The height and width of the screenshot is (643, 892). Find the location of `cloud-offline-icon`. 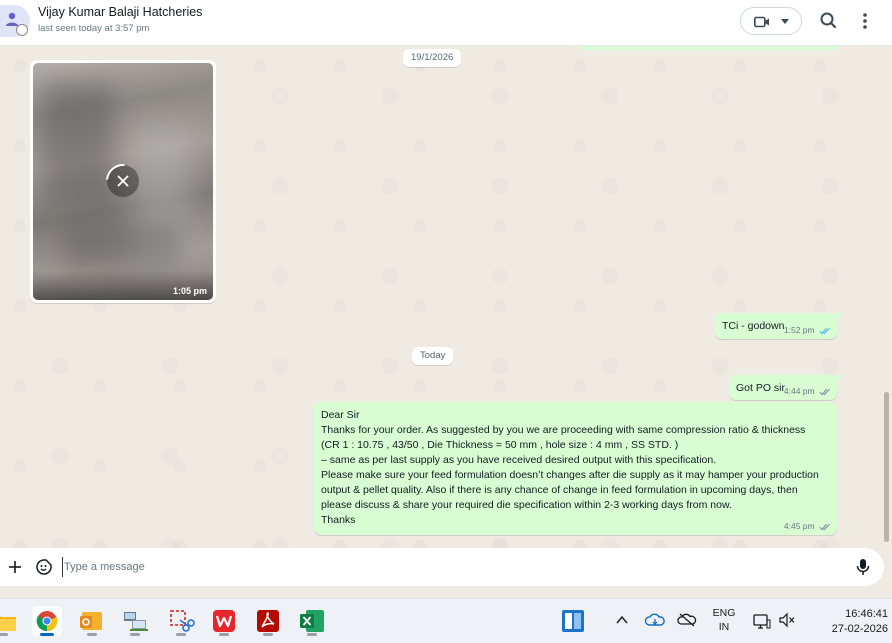

cloud-offline-icon is located at coordinates (687, 620).